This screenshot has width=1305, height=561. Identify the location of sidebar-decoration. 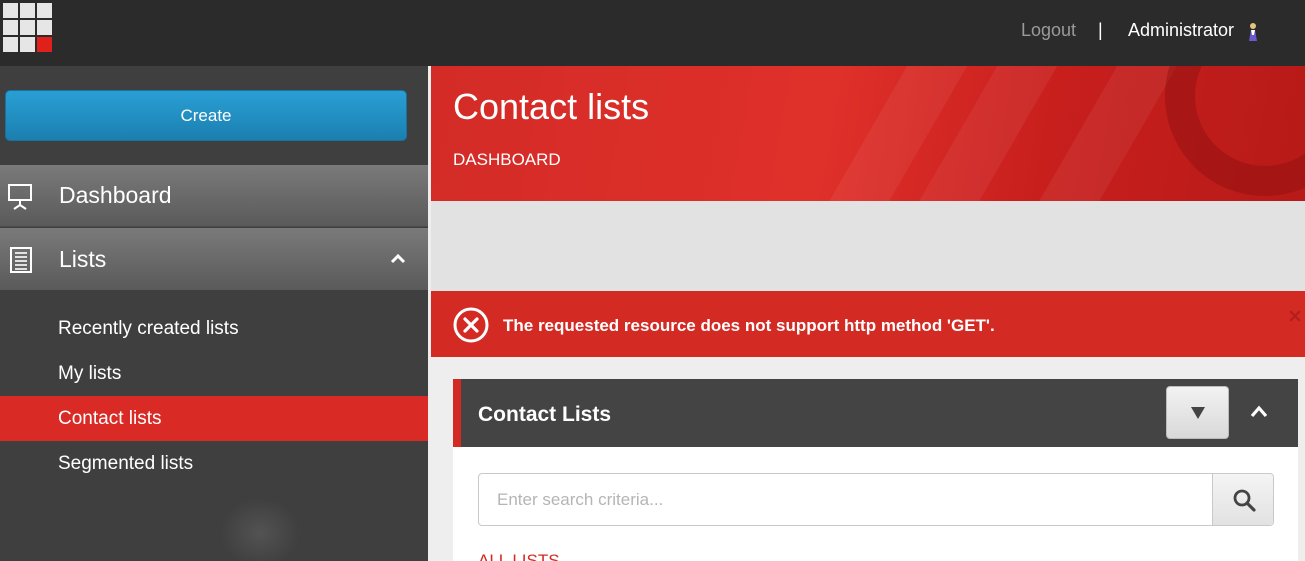
(260, 529).